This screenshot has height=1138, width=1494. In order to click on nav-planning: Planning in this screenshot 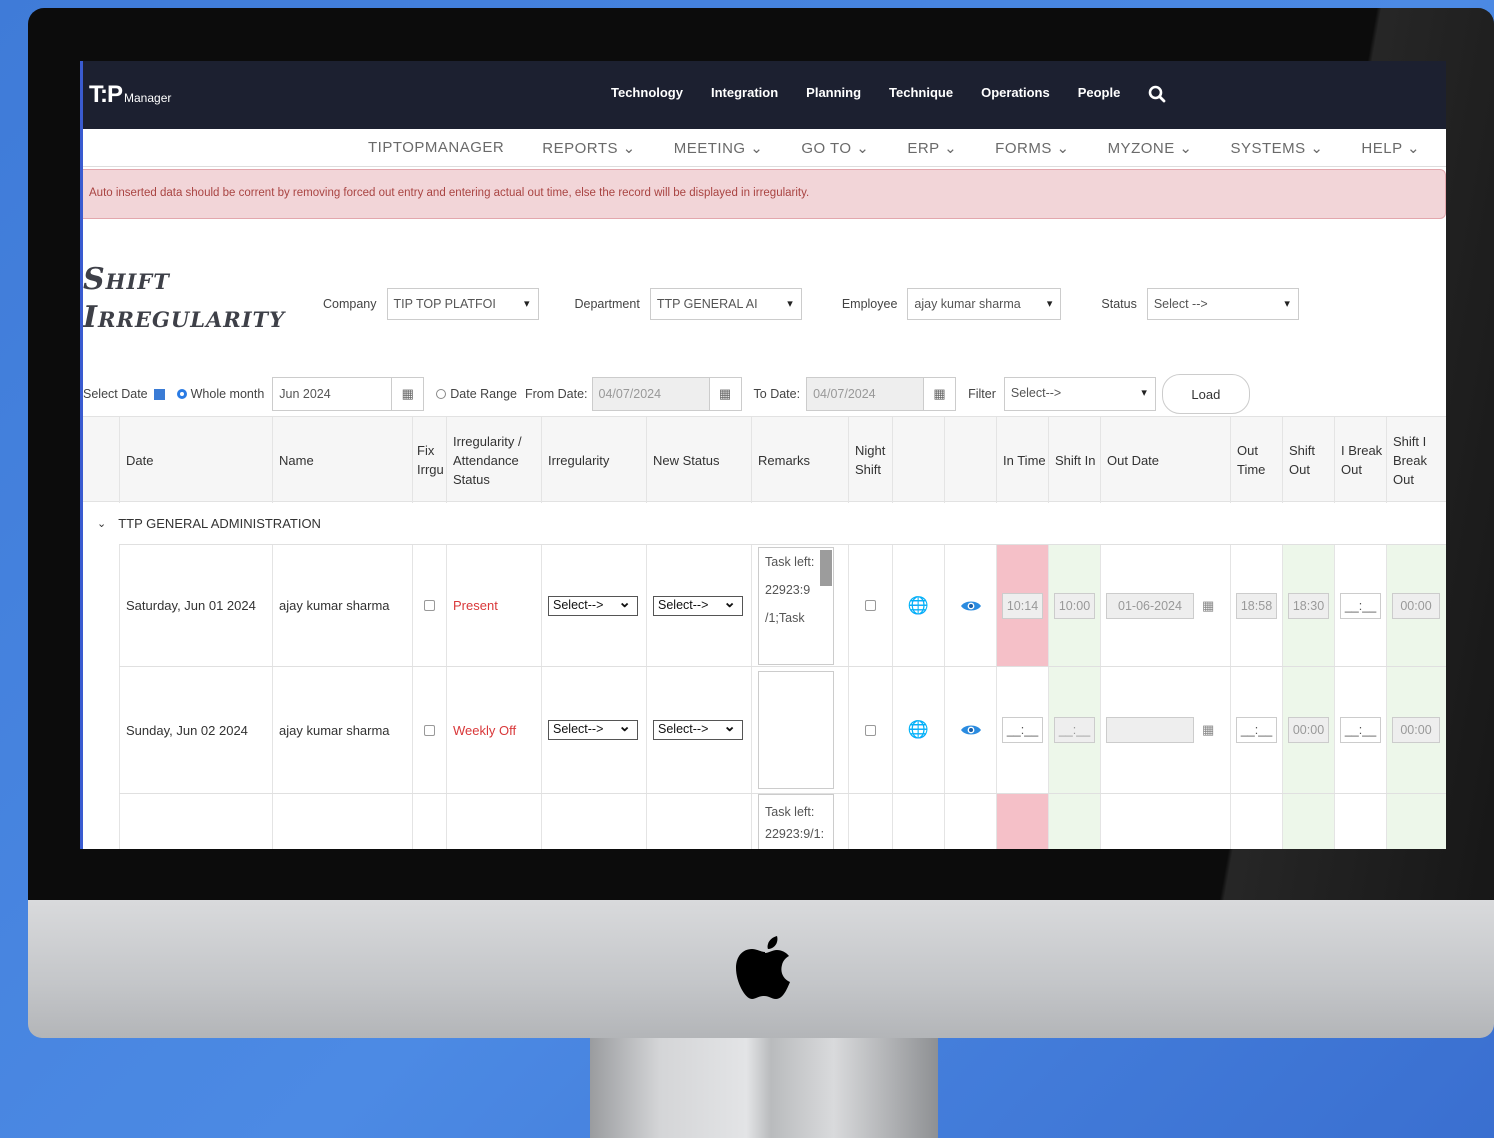, I will do `click(833, 94)`.